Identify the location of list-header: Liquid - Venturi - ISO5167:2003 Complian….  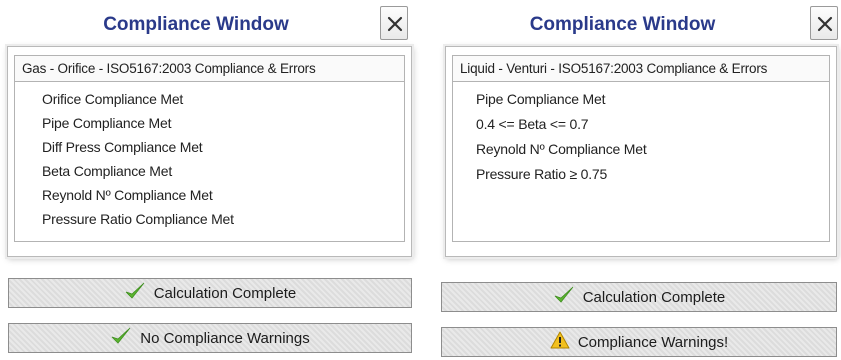
(641, 68).